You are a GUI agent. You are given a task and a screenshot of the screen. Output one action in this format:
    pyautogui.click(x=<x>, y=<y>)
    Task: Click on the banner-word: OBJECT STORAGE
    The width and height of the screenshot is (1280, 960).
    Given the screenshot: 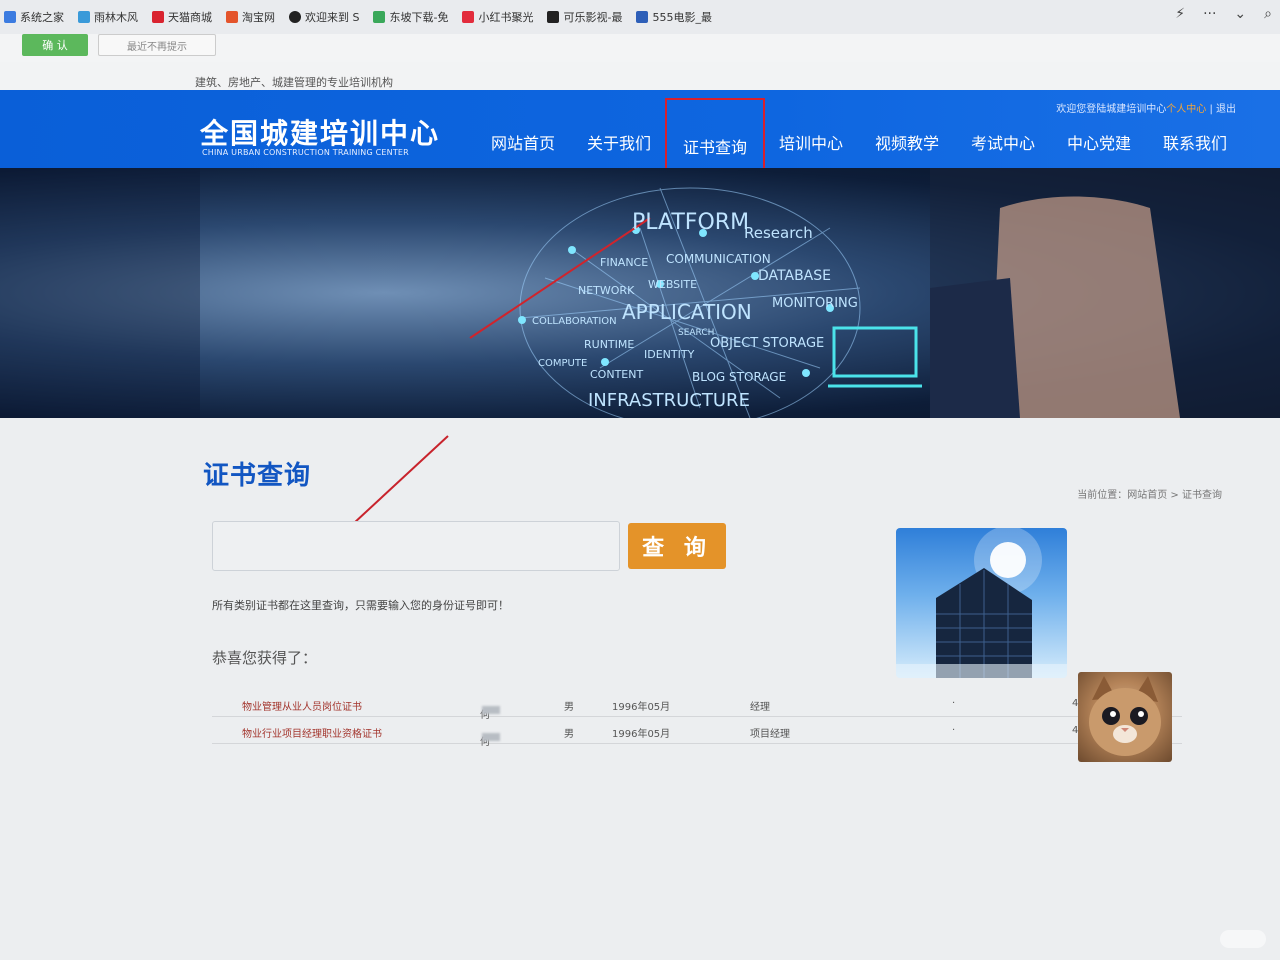 What is the action you would take?
    pyautogui.click(x=767, y=343)
    